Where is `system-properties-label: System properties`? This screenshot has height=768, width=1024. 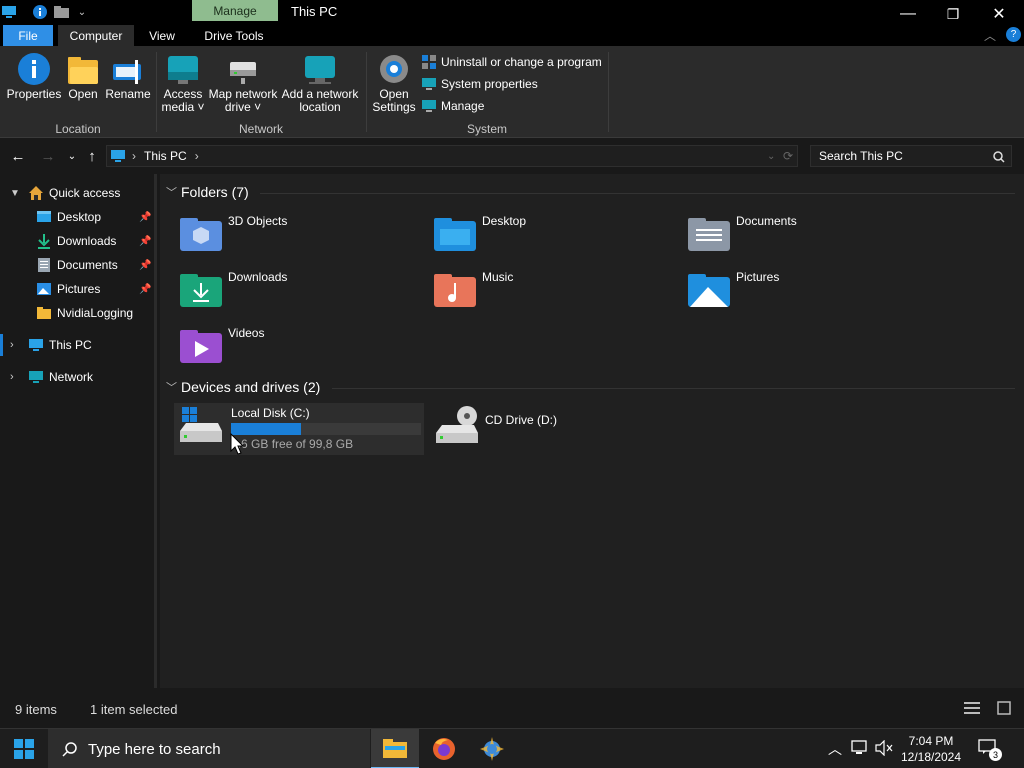 system-properties-label: System properties is located at coordinates (489, 84).